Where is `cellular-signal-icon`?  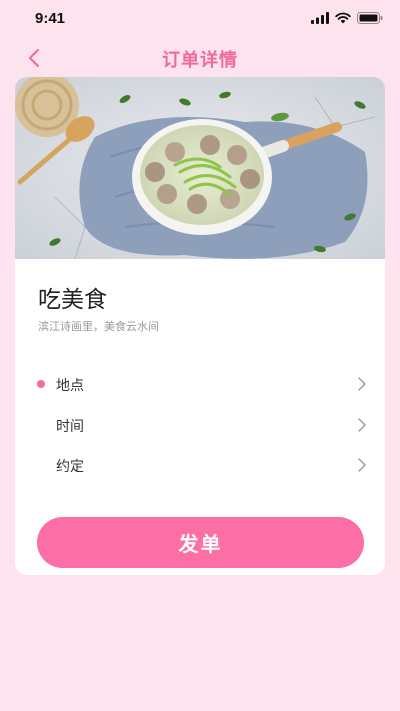
cellular-signal-icon is located at coordinates (320, 18).